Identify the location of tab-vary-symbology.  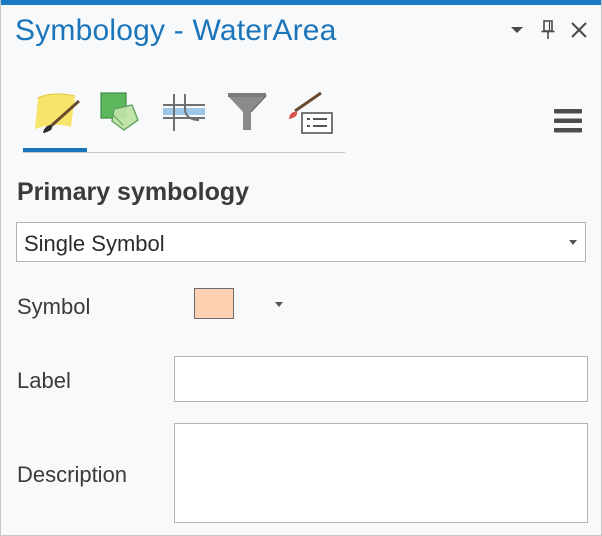
(119, 112).